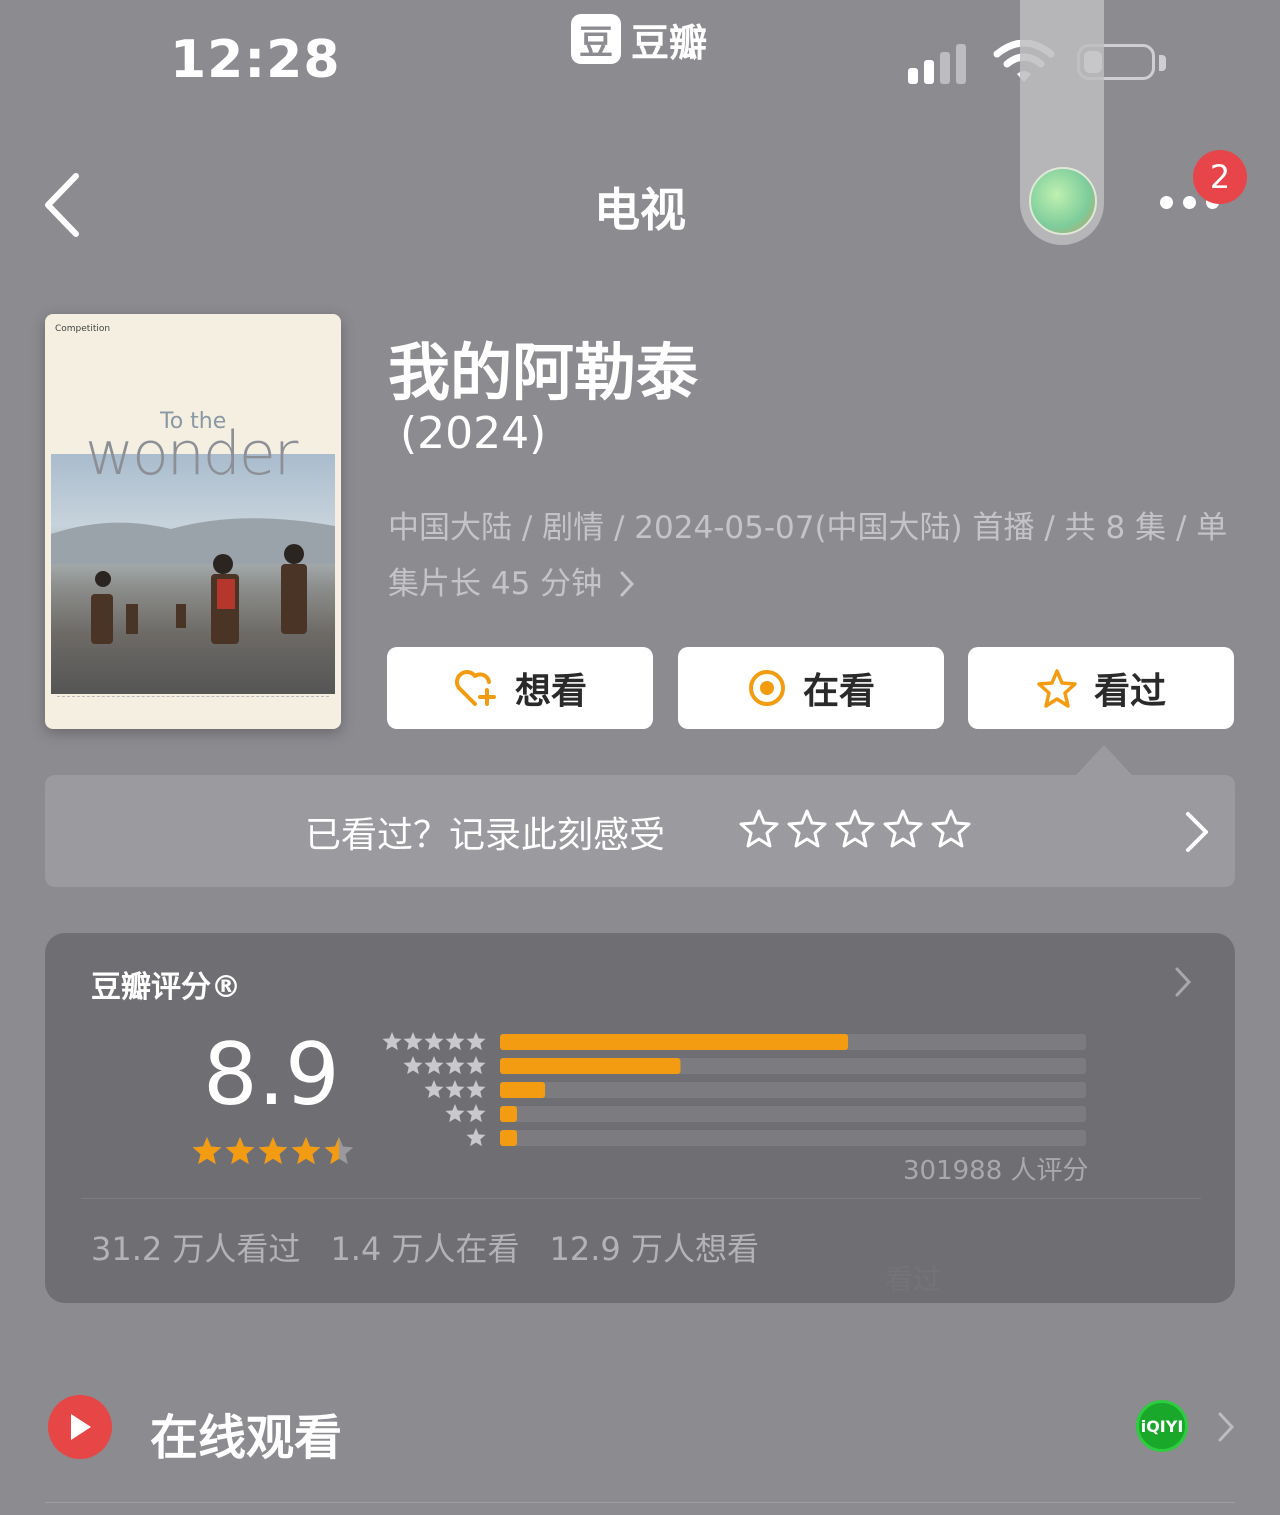 The height and width of the screenshot is (1515, 1280). Describe the element at coordinates (550, 691) in the screenshot. I see `want-label: 想看` at that location.